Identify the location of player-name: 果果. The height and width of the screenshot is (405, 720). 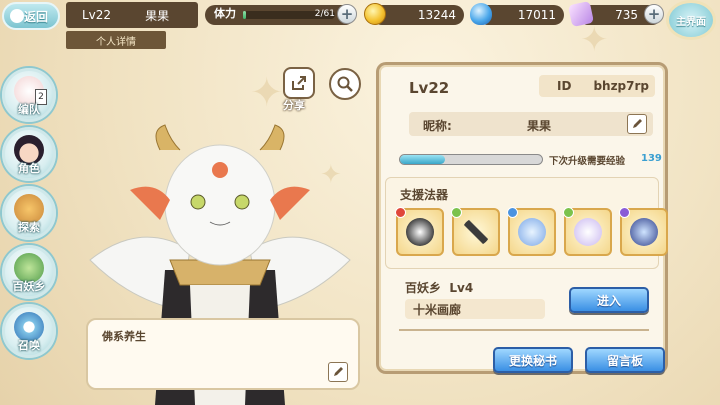
(157, 15).